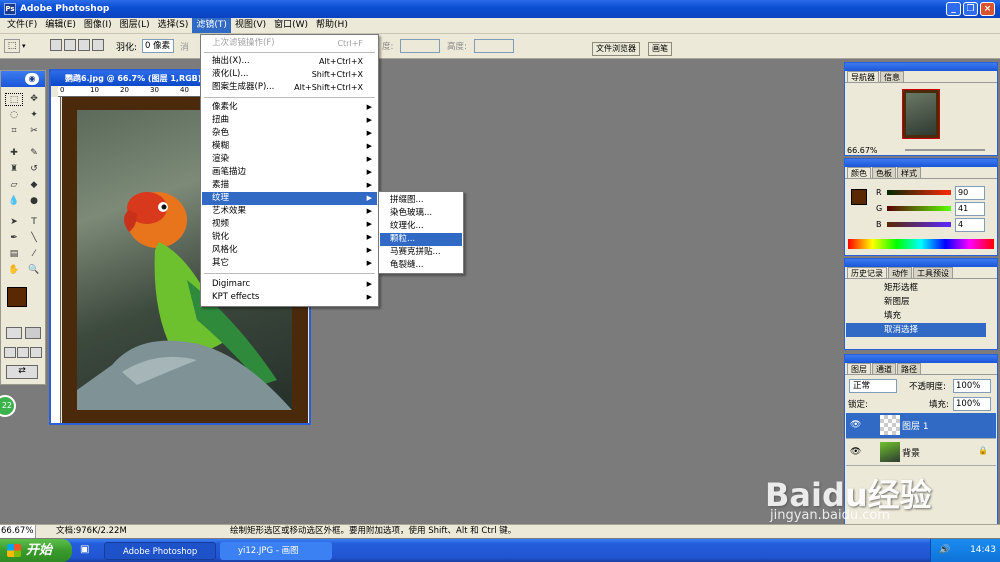 The width and height of the screenshot is (1000, 562). I want to click on task-paint: yi12.JPG - 画图, so click(276, 551).